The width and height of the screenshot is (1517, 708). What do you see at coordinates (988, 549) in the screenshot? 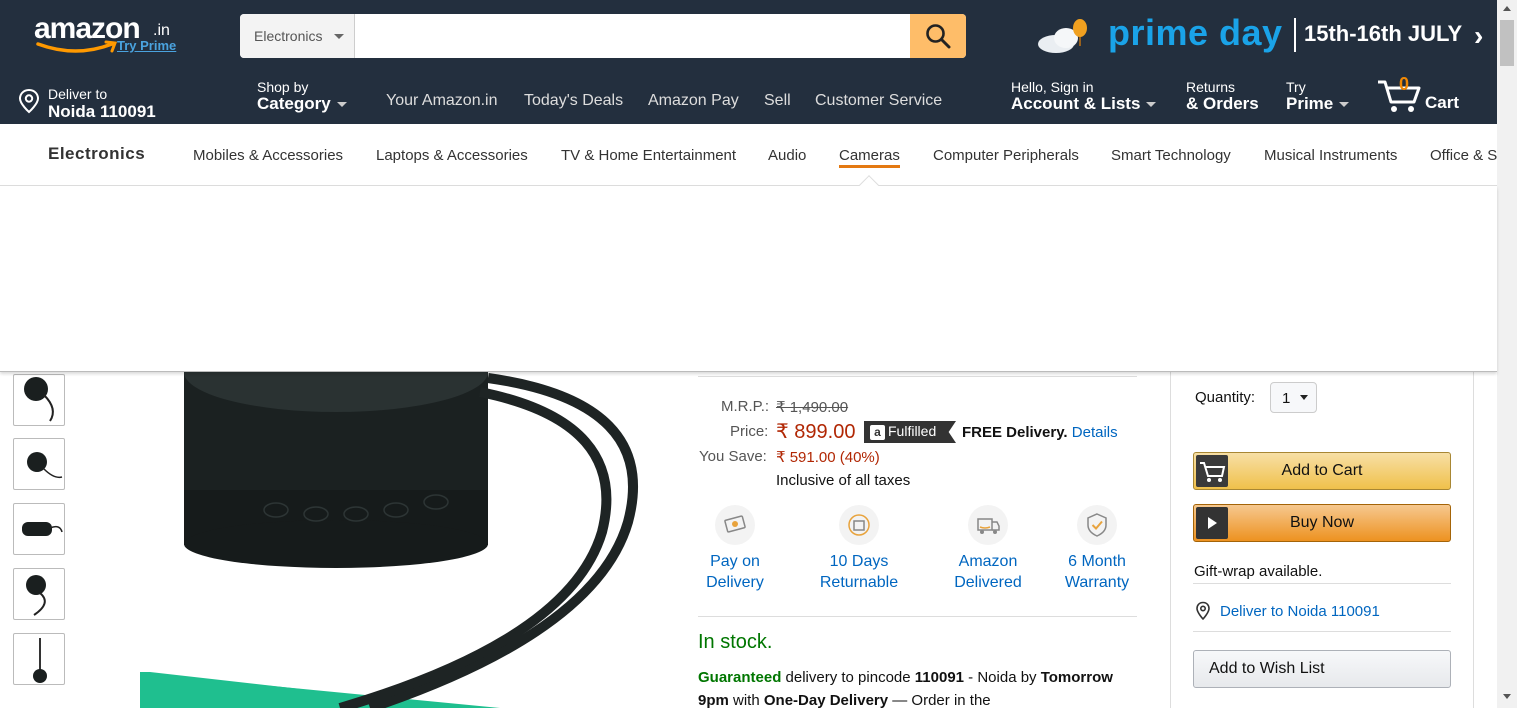
I see `feature-amazon-delivered: Amazon Delivered` at bounding box center [988, 549].